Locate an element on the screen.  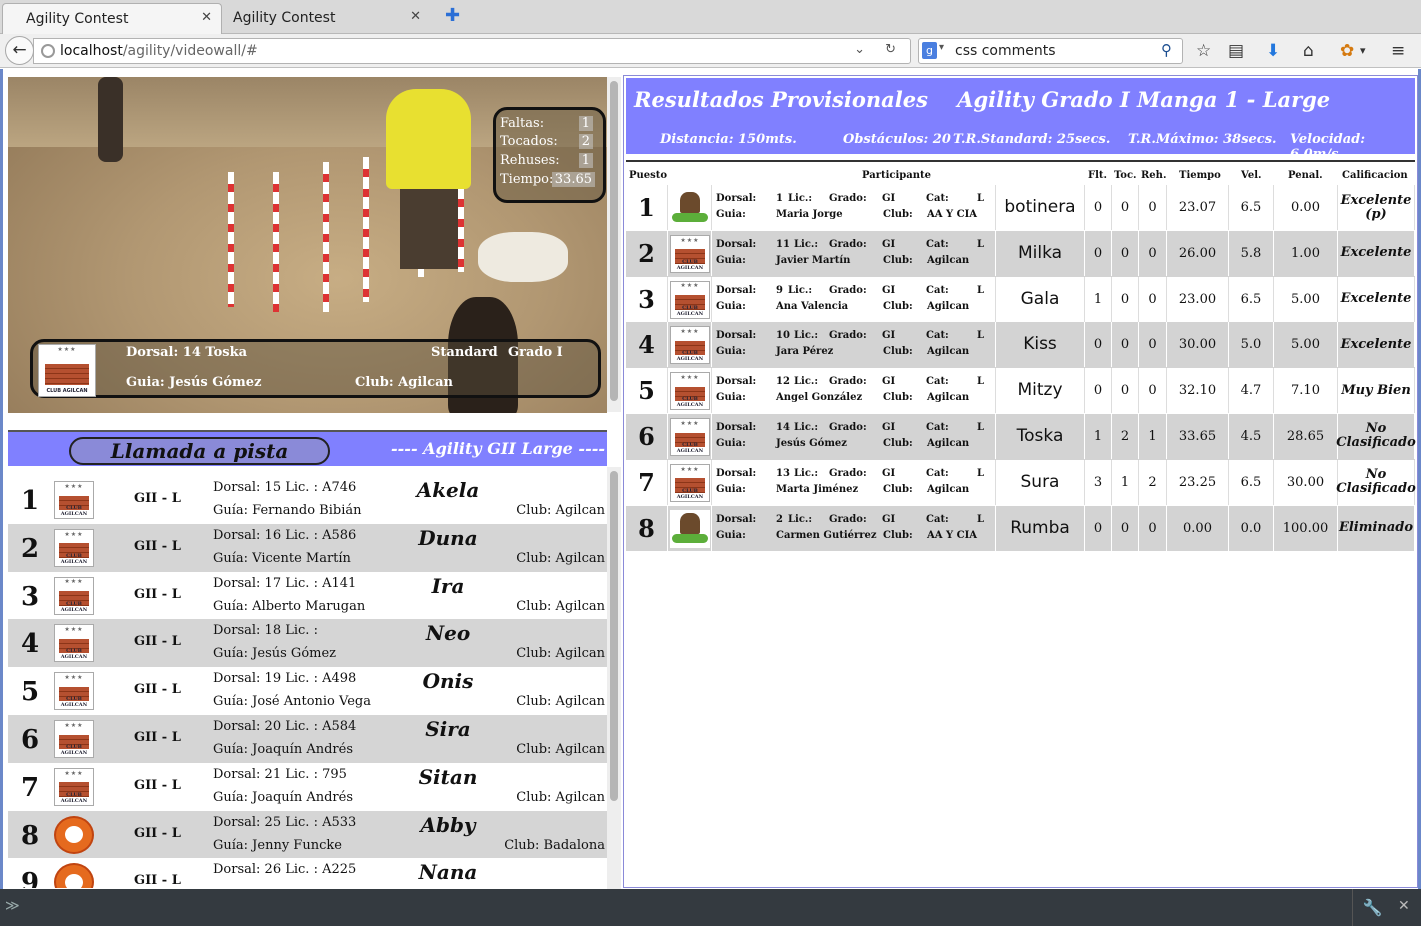
current-grade: Grado I is located at coordinates (535, 352).